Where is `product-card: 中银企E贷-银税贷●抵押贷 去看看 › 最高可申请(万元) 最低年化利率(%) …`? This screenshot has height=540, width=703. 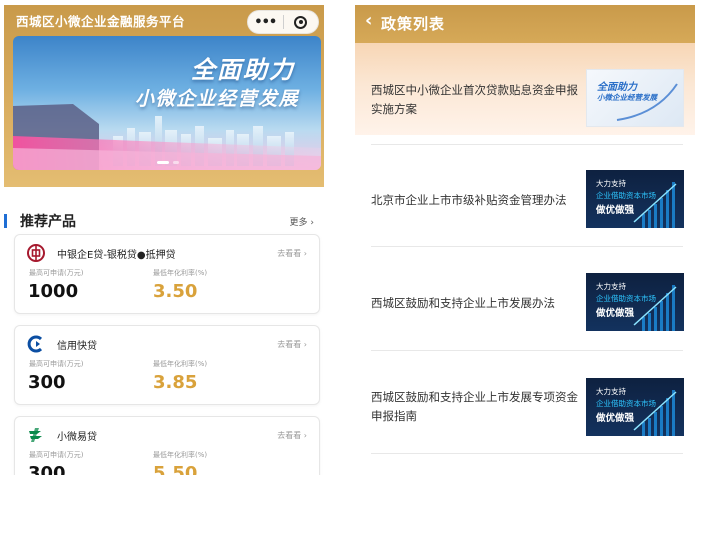
product-card: 中银企E贷-银税贷●抵押贷 去看看 › 最高可申请(万元) 最低年化利率(%) … is located at coordinates (167, 274).